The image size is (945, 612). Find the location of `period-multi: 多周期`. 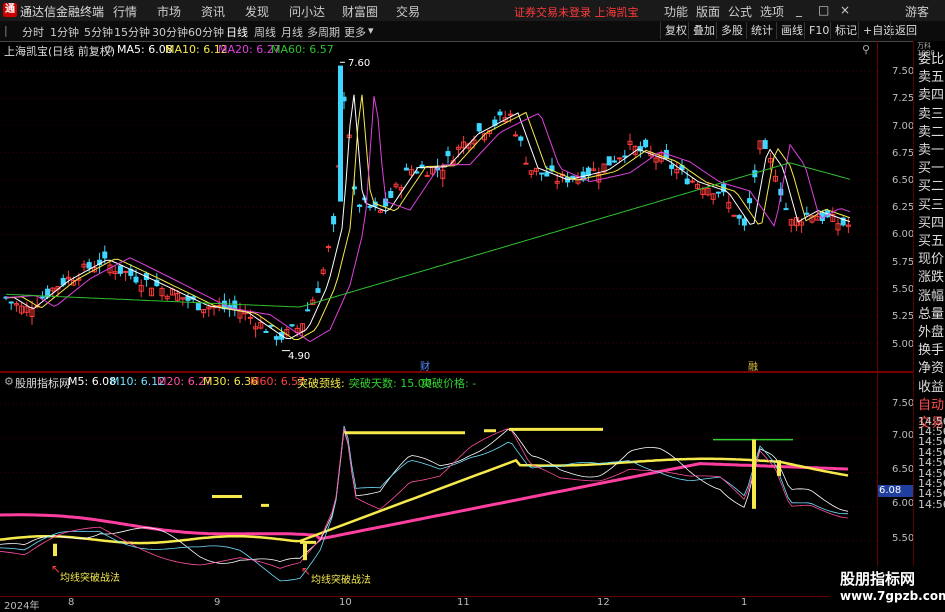

period-multi: 多周期 is located at coordinates (323, 32).